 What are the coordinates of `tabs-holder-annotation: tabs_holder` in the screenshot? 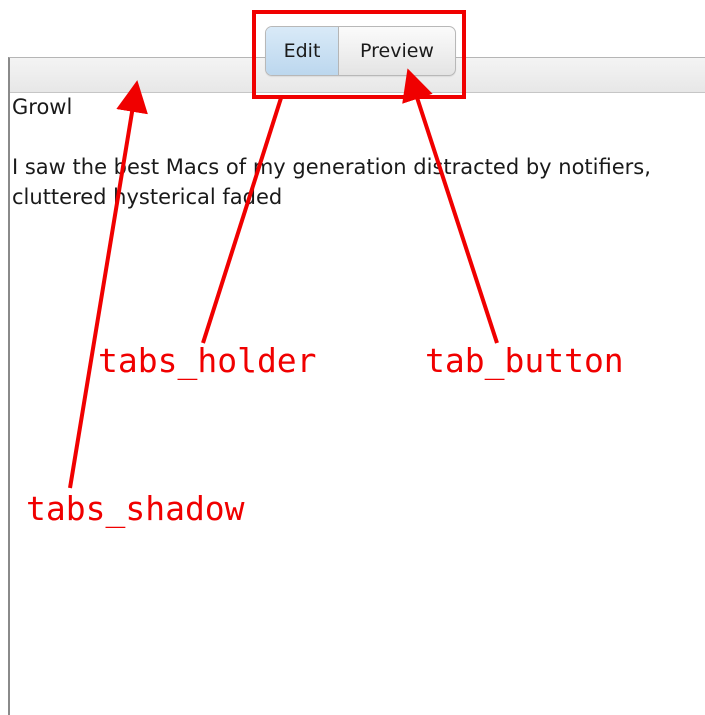 It's located at (207, 360).